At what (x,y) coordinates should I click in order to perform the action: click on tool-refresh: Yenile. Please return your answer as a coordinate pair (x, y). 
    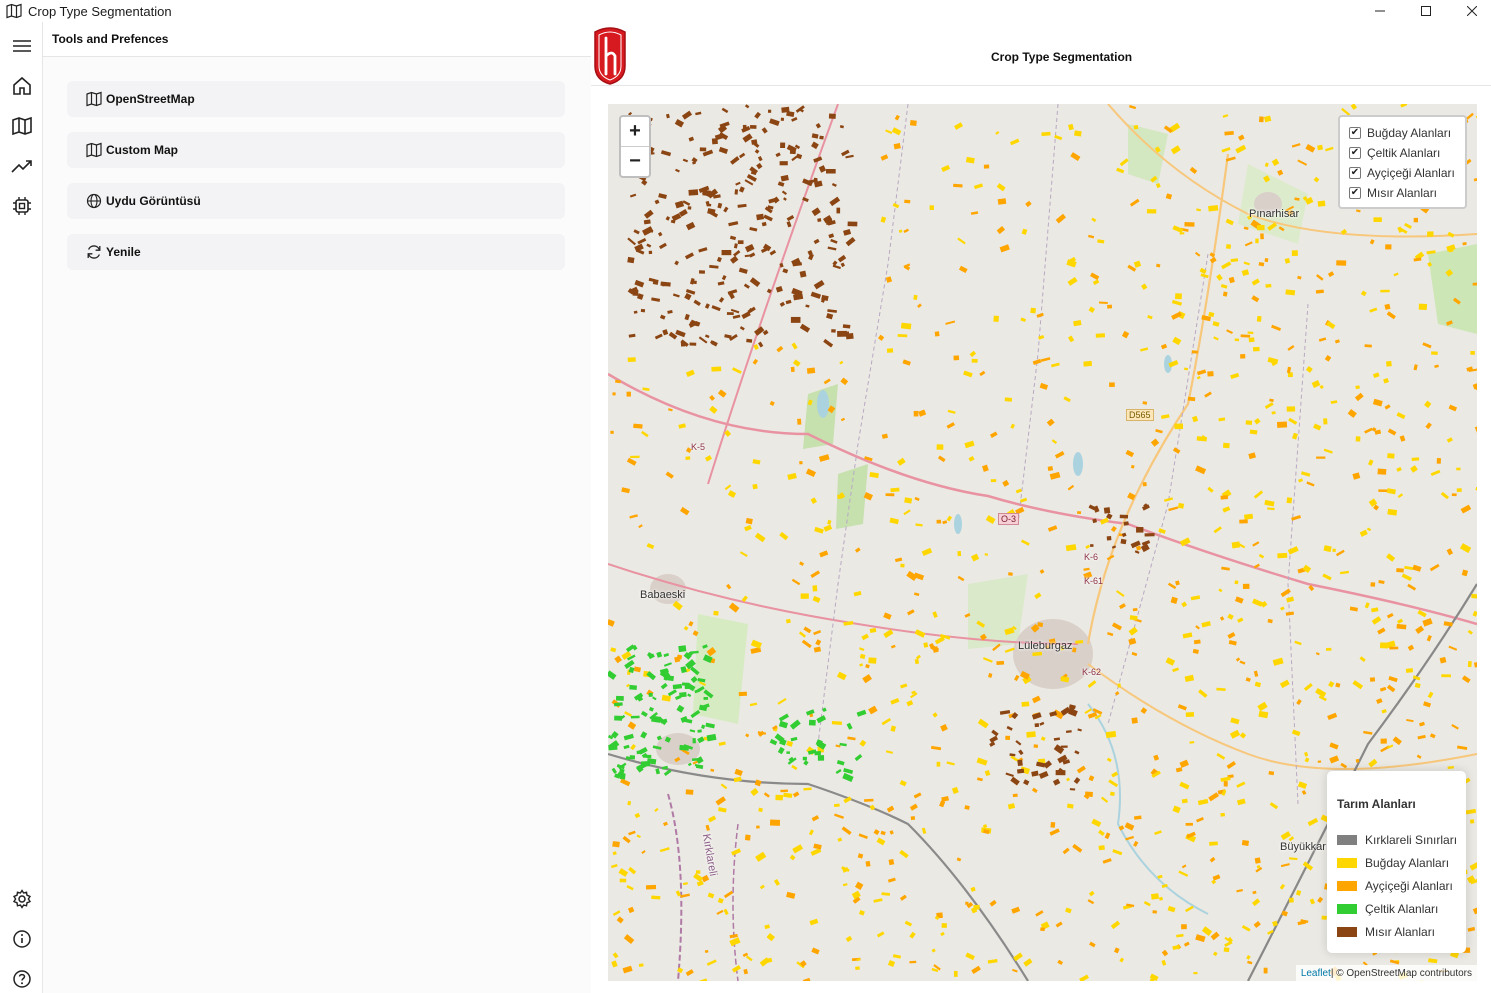
    Looking at the image, I should click on (316, 252).